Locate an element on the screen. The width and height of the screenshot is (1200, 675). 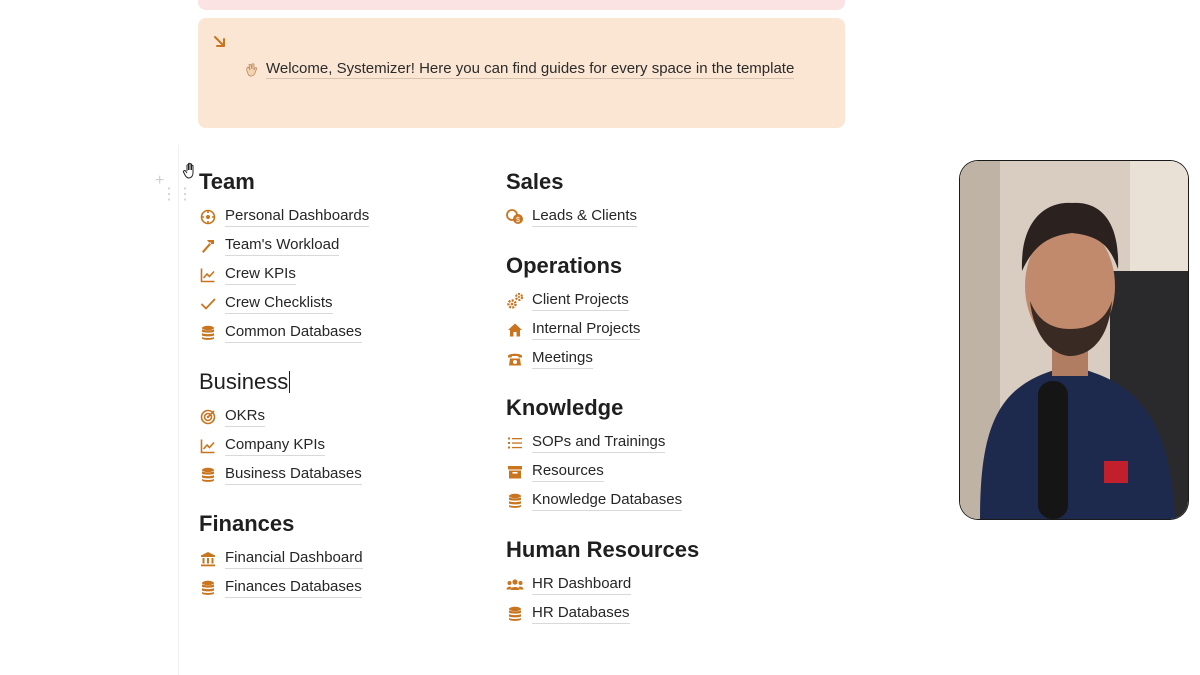
link-label: Financial Dashboard is located at coordinates (294, 559).